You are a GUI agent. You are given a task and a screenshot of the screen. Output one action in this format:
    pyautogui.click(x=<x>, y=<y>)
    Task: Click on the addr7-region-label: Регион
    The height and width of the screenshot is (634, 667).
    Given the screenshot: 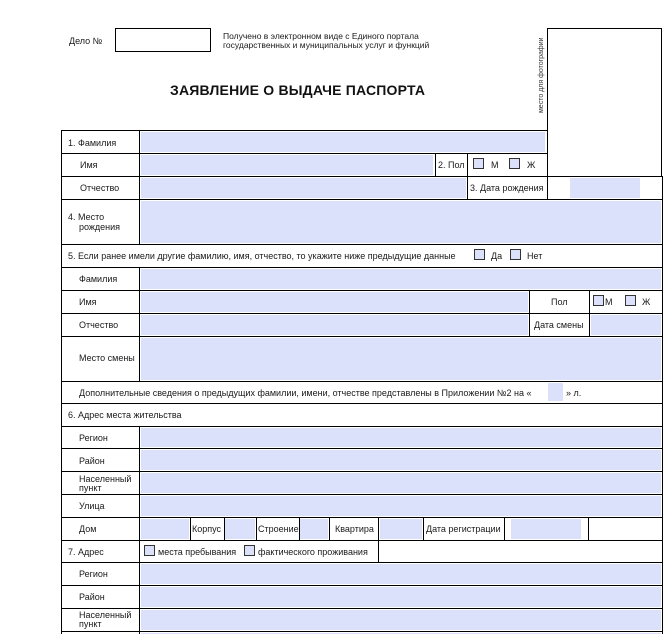 What is the action you would take?
    pyautogui.click(x=93, y=574)
    